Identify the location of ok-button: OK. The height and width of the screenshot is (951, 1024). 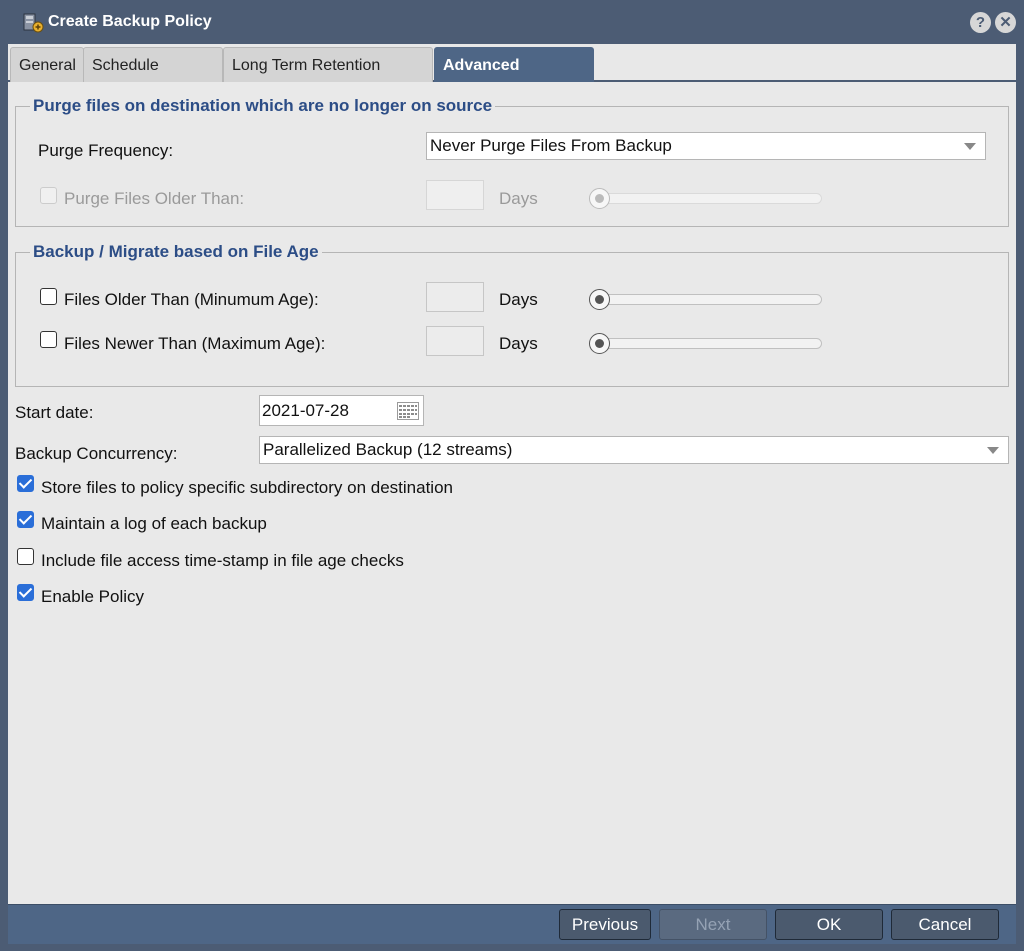
(829, 924).